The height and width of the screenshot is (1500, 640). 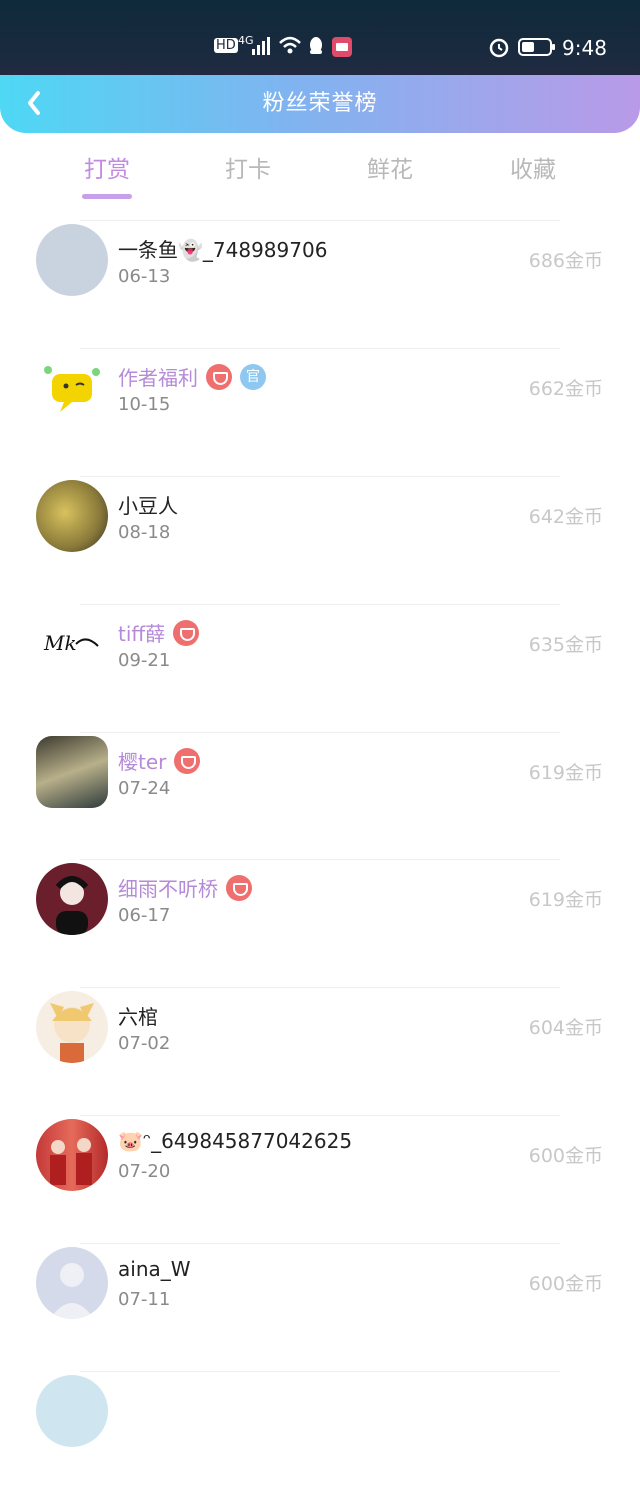 I want to click on fan-coins: 686金币, so click(x=565, y=261).